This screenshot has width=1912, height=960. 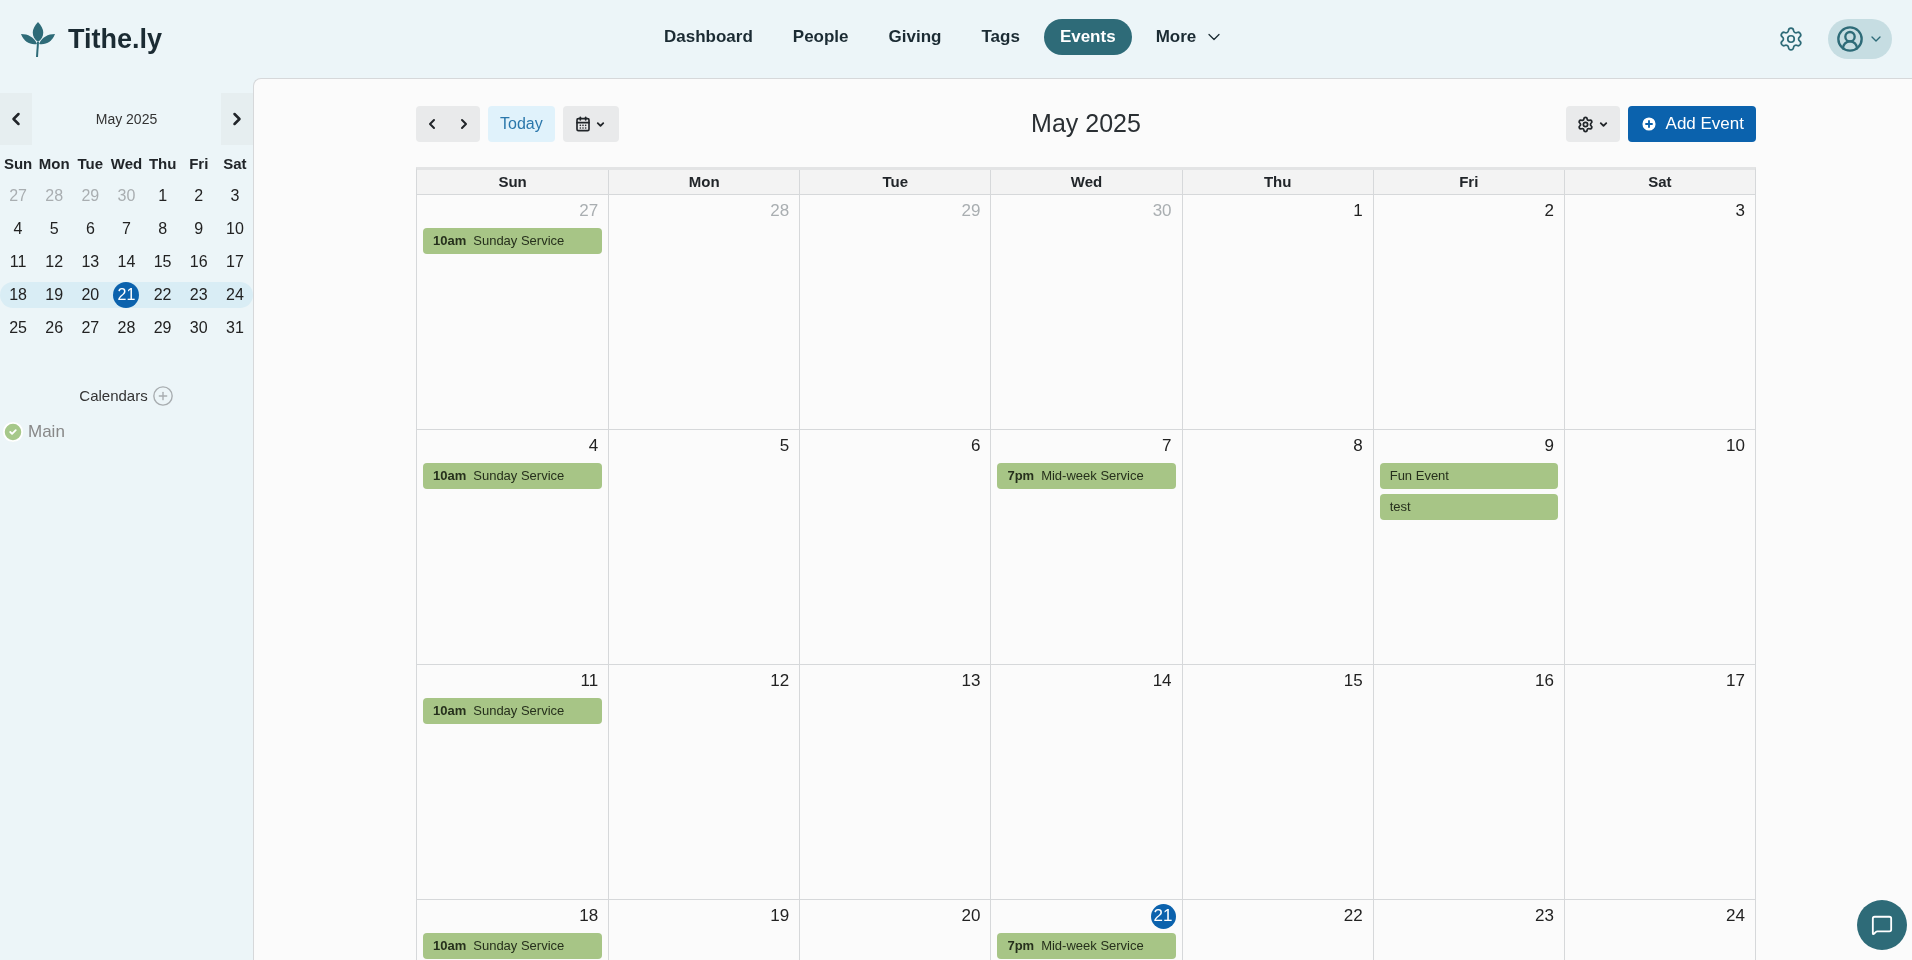 I want to click on mini-calendar-day: 10, so click(x=234, y=228).